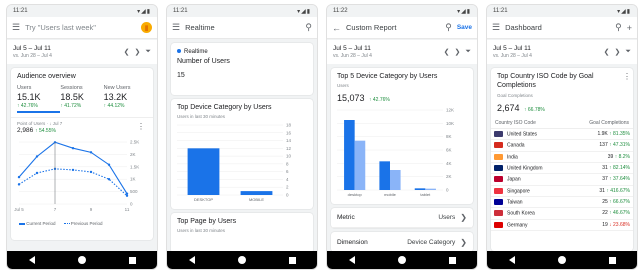 This screenshot has height=275, width=640. I want to click on current-point, so click(109, 164).